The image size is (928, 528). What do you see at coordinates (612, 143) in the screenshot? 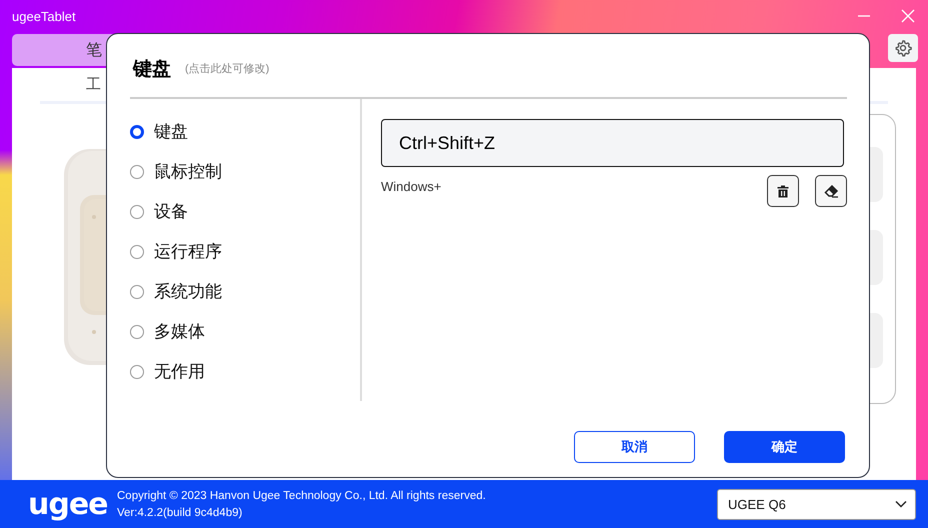
I see `shortcut-field: Ctrl+Shift+Z` at bounding box center [612, 143].